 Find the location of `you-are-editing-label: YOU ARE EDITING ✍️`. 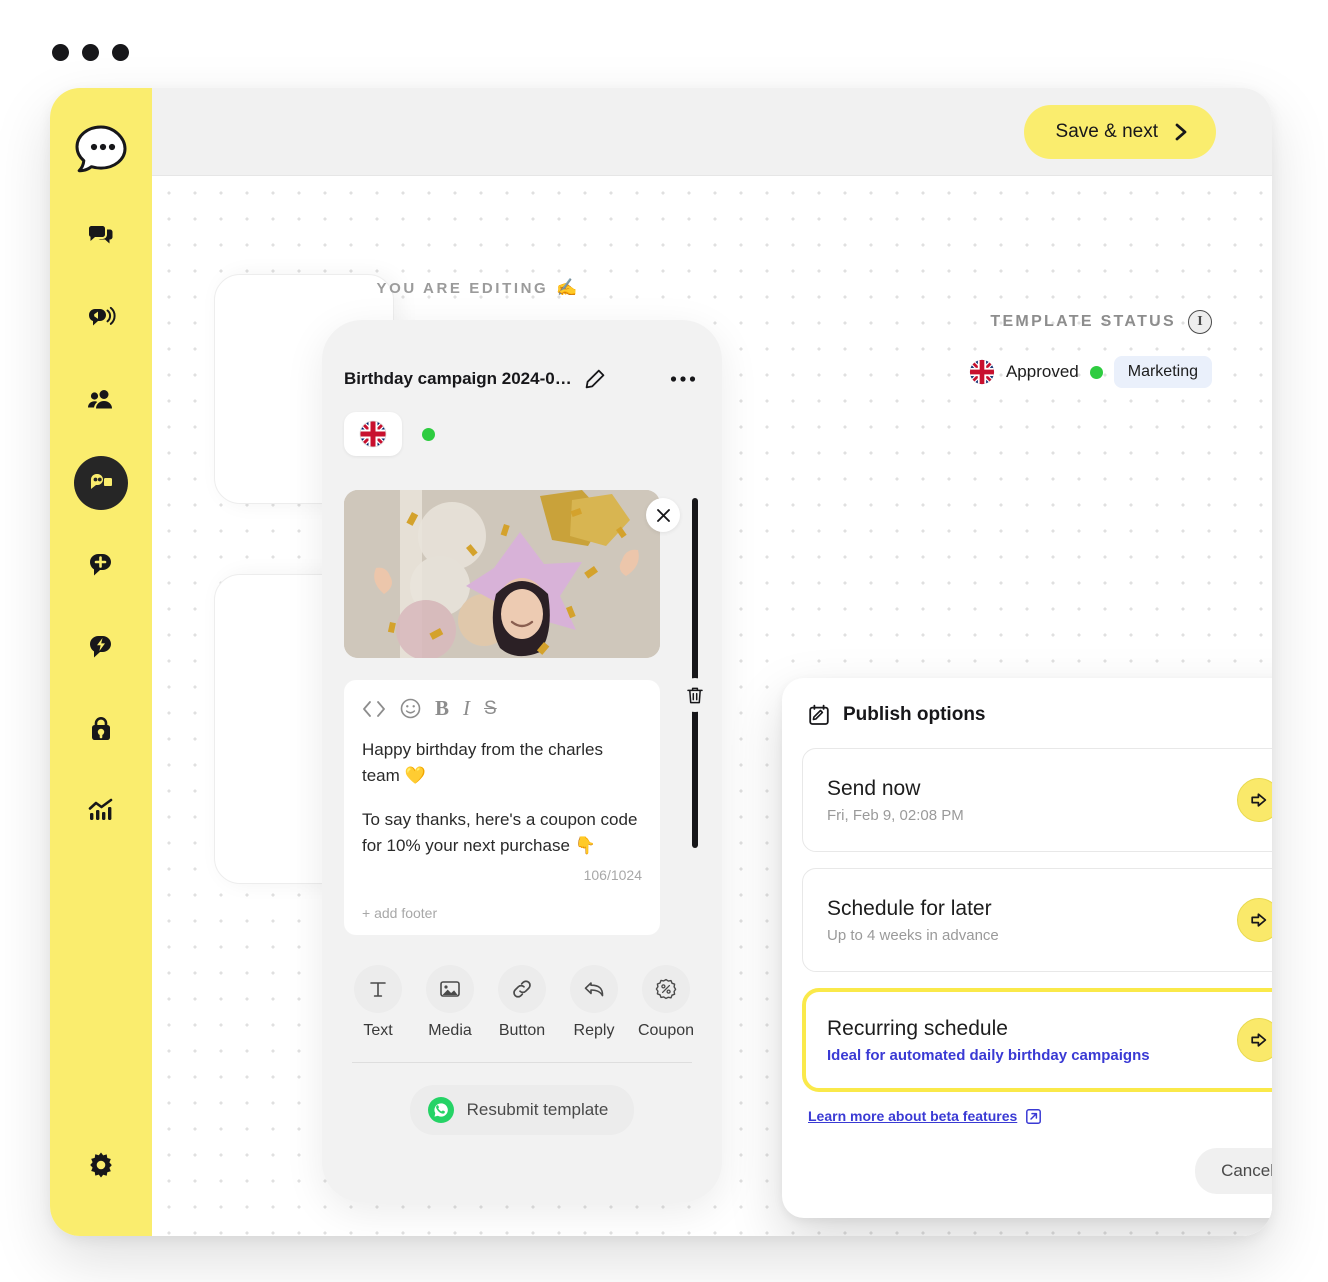

you-are-editing-label: YOU ARE EDITING ✍️ is located at coordinates (477, 288).